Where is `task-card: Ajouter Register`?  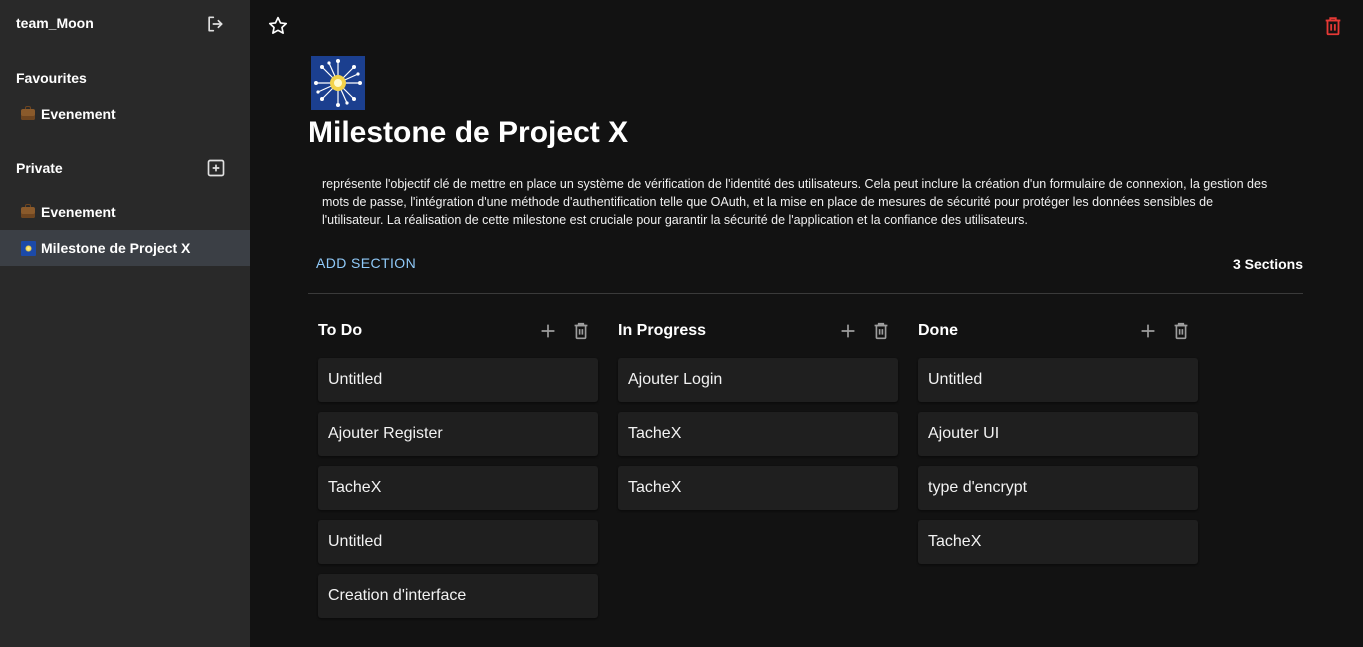
task-card: Ajouter Register is located at coordinates (458, 434).